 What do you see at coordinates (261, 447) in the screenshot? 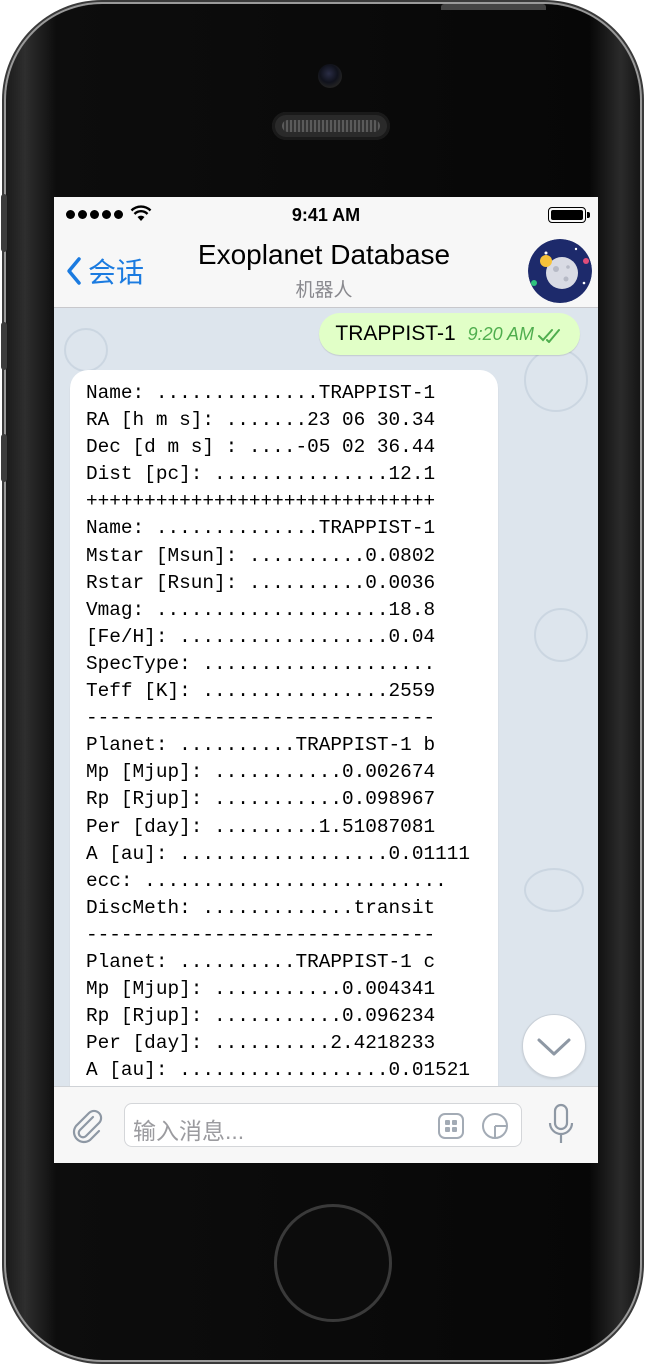
I see `message-line: Dec [d m s] : ....-05 02 36.44` at bounding box center [261, 447].